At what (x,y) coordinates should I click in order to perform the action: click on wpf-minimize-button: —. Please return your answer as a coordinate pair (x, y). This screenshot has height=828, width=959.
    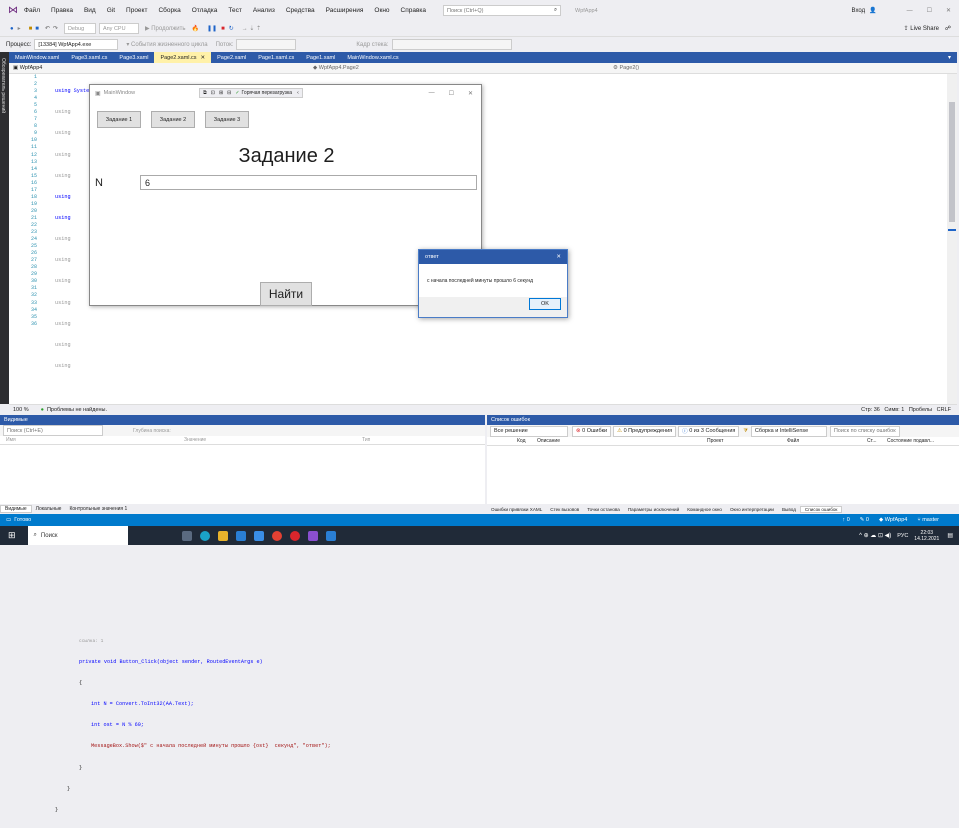
    Looking at the image, I should click on (432, 93).